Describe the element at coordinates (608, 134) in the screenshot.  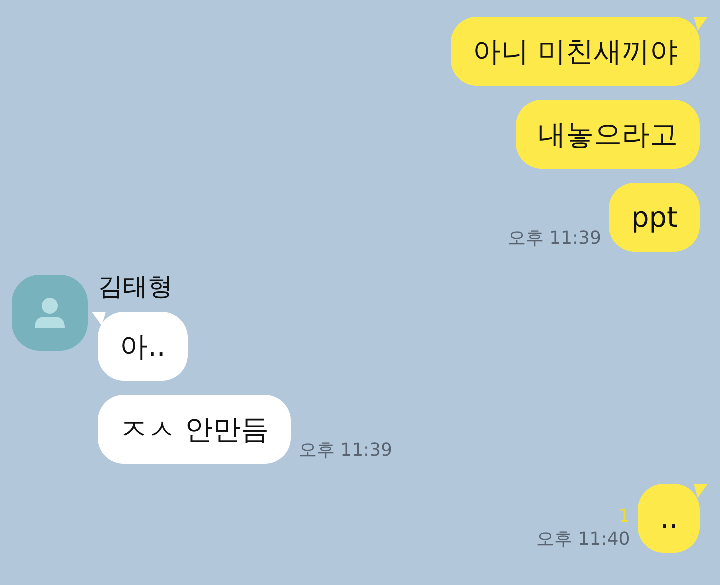
I see `message-bubble: 내놓으라고` at that location.